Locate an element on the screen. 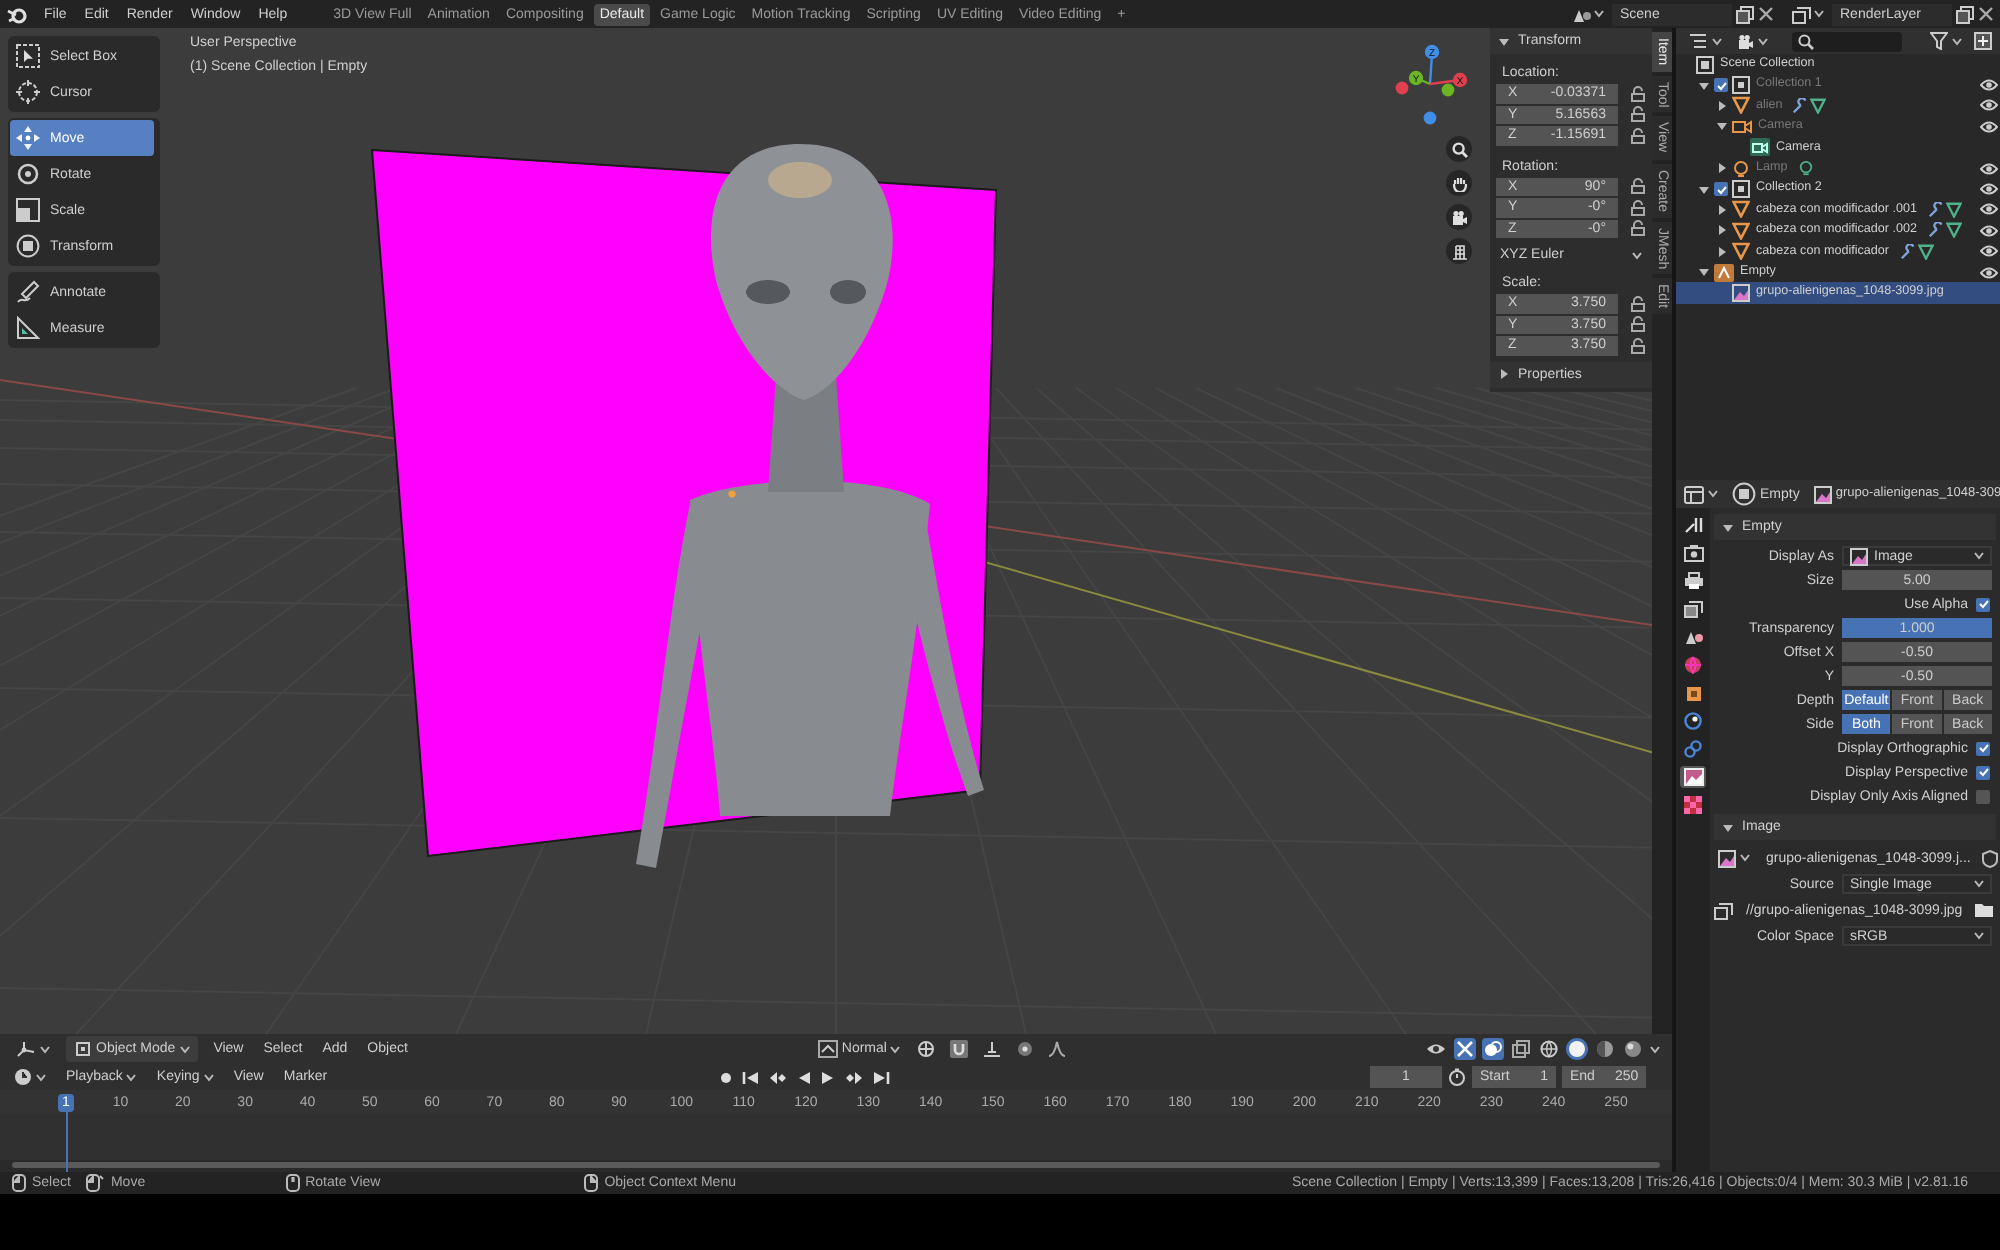 The height and width of the screenshot is (1250, 2000). bulb-icon is located at coordinates (1805, 168).